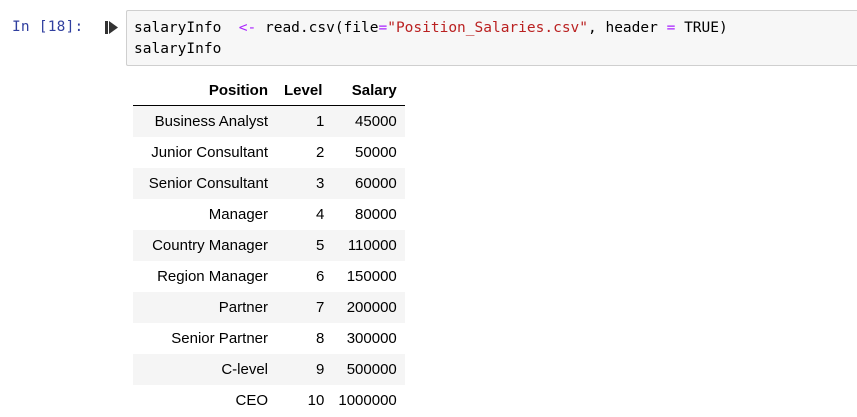 The image size is (857, 417). I want to click on table-row: C-level 9 500000, so click(269, 369).